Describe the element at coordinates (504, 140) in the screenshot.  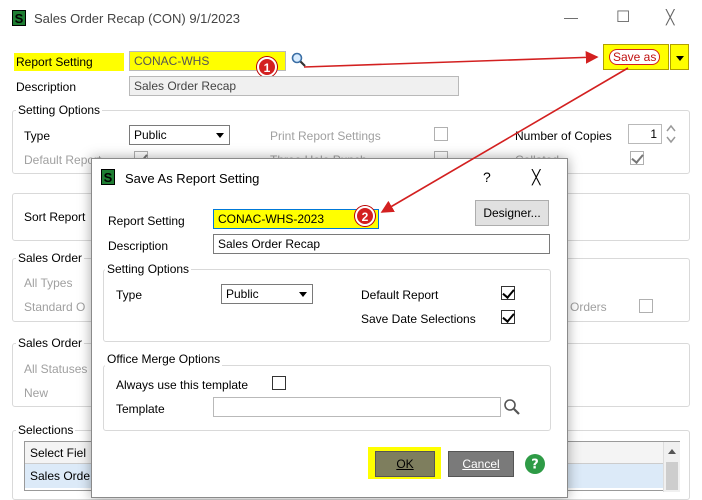
I see `arrow-to-dialog-field` at that location.